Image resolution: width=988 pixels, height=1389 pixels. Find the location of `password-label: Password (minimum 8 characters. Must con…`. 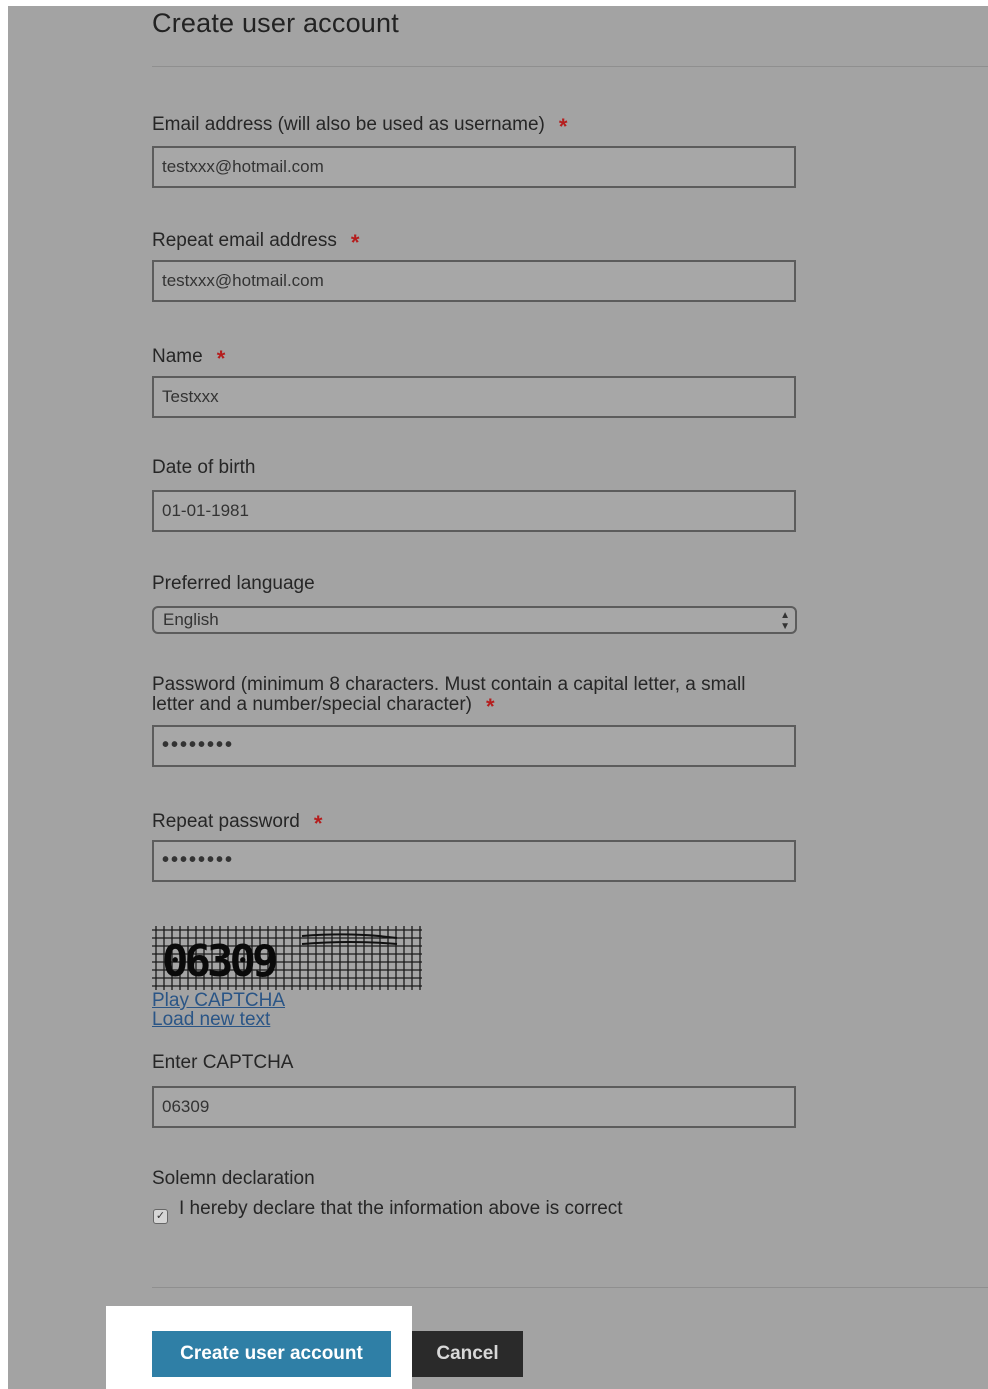

password-label: Password (minimum 8 characters. Must con… is located at coordinates (472, 696).